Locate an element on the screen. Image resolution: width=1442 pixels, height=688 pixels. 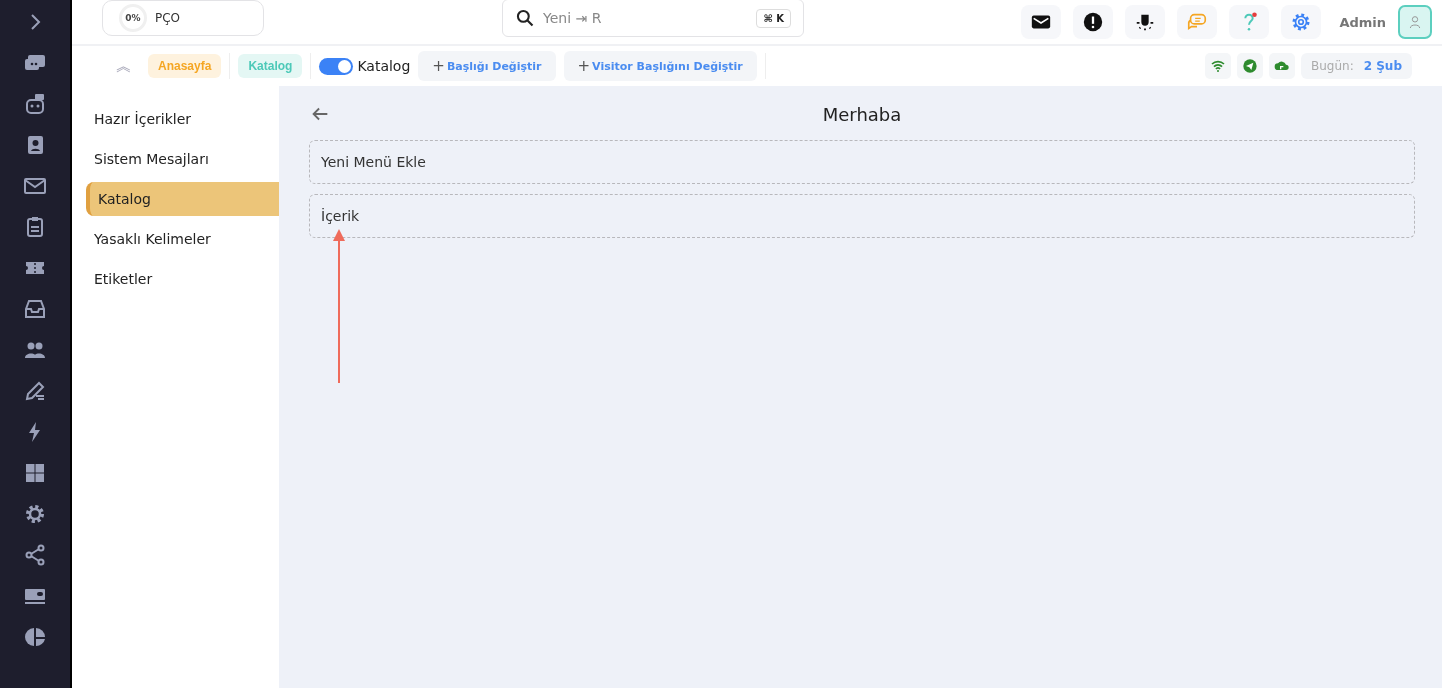
menu-item: Etiketler is located at coordinates (182, 279).